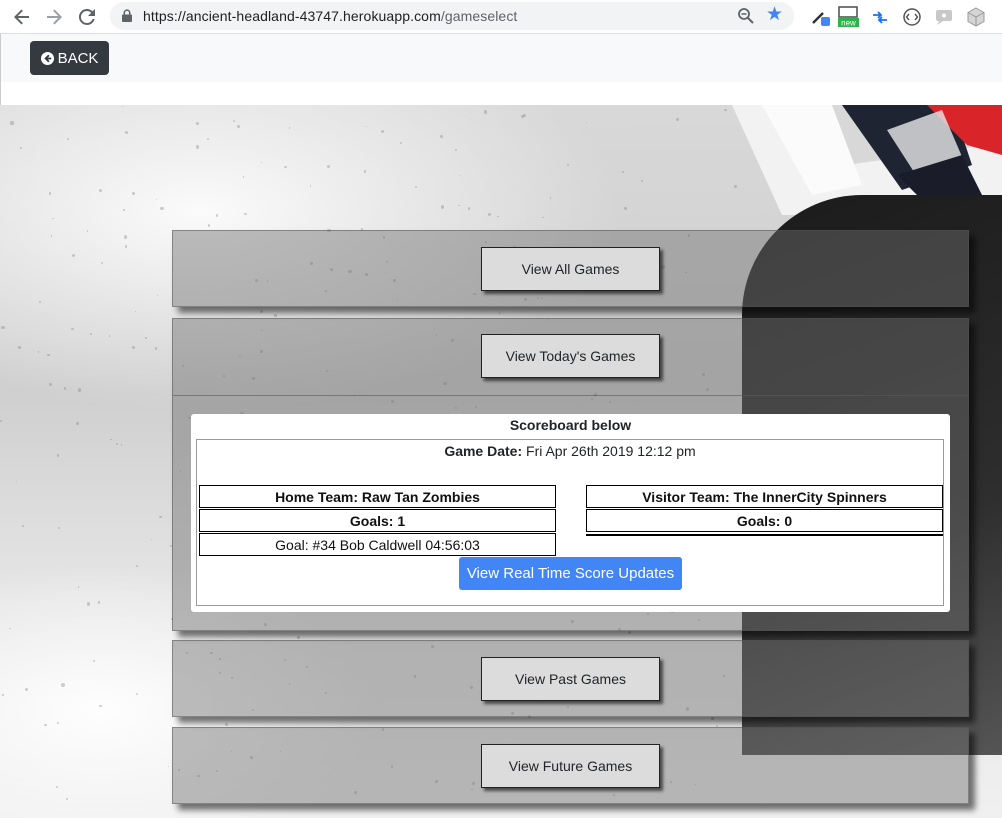 Image resolution: width=1002 pixels, height=818 pixels. I want to click on scoreboard-title: Scoreboard below, so click(570, 425).